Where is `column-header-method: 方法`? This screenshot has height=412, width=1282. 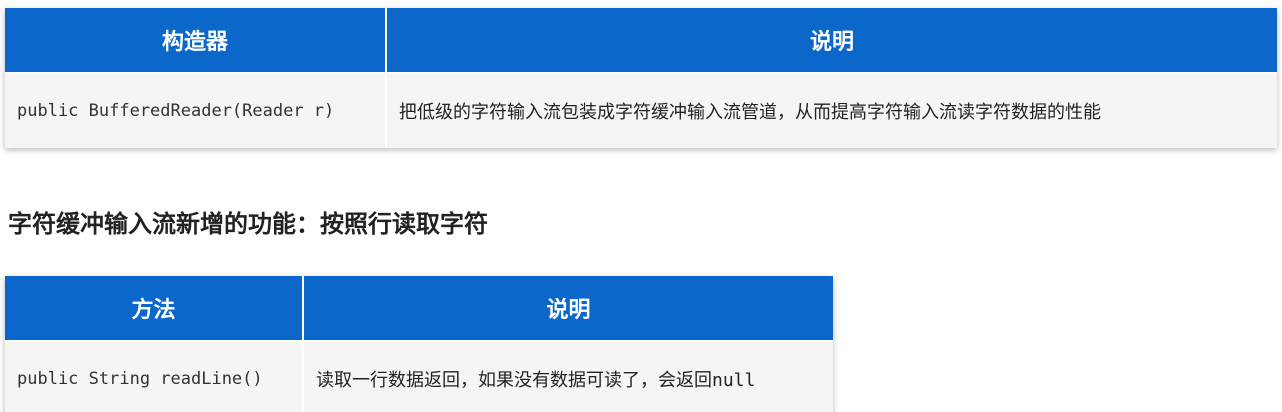
column-header-method: 方法 is located at coordinates (154, 309).